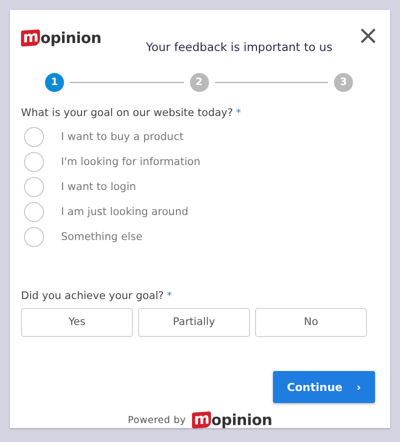  What do you see at coordinates (368, 36) in the screenshot?
I see `close-button: ×` at bounding box center [368, 36].